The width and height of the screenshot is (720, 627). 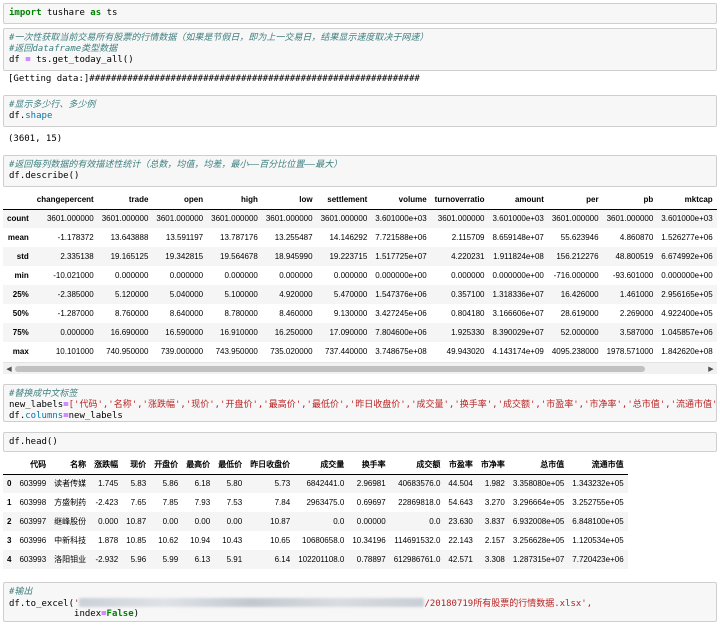 I want to click on code-comment: #输出, so click(x=21, y=592).